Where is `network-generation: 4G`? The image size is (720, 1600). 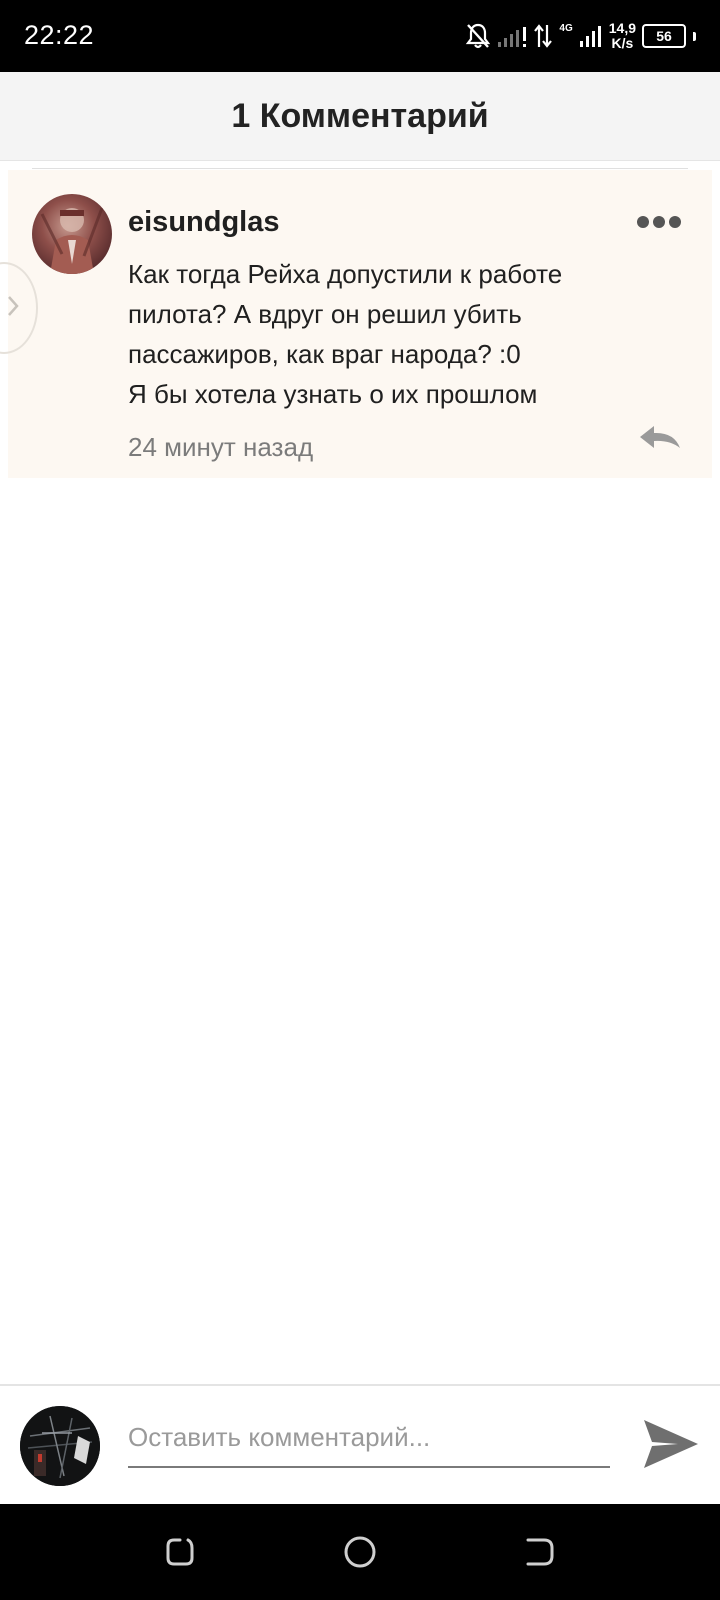
network-generation: 4G is located at coordinates (566, 28).